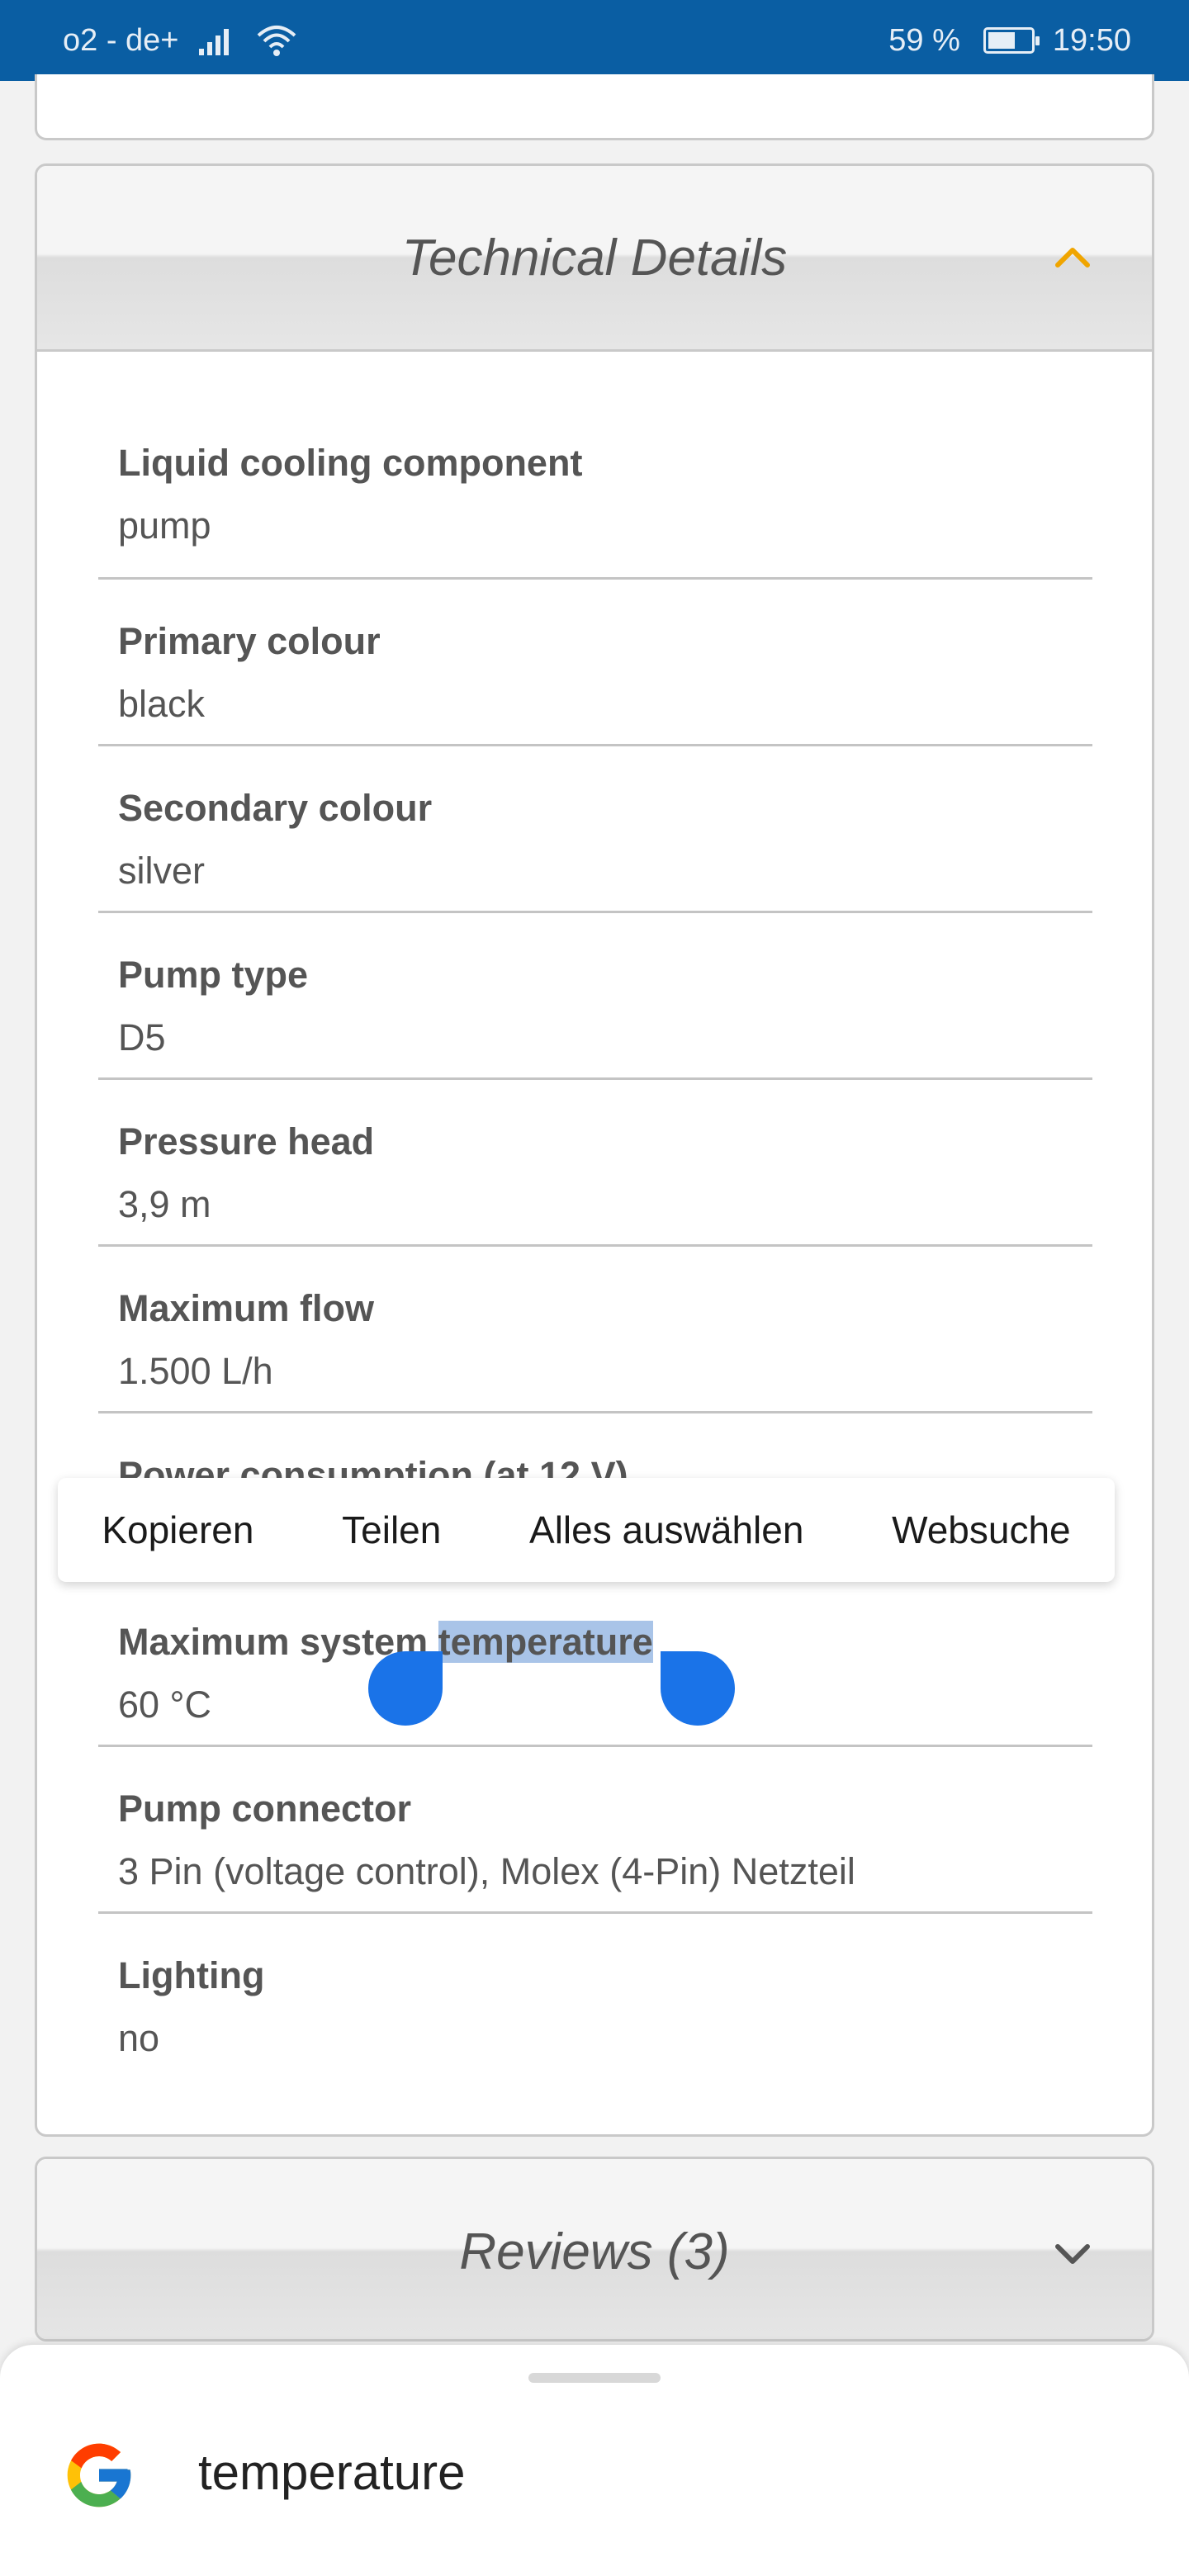 This screenshot has width=1189, height=2576. What do you see at coordinates (545, 1642) in the screenshot?
I see `selected-text: temperature` at bounding box center [545, 1642].